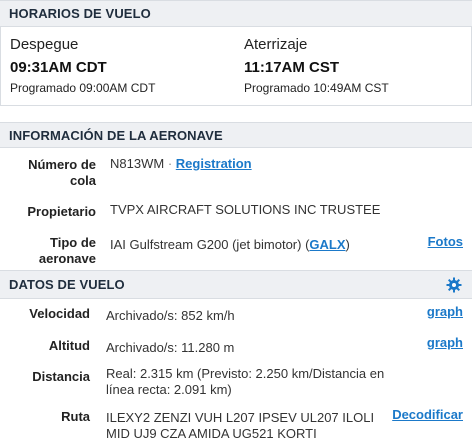  Describe the element at coordinates (445, 241) in the screenshot. I see `photos-link: Fotos` at that location.